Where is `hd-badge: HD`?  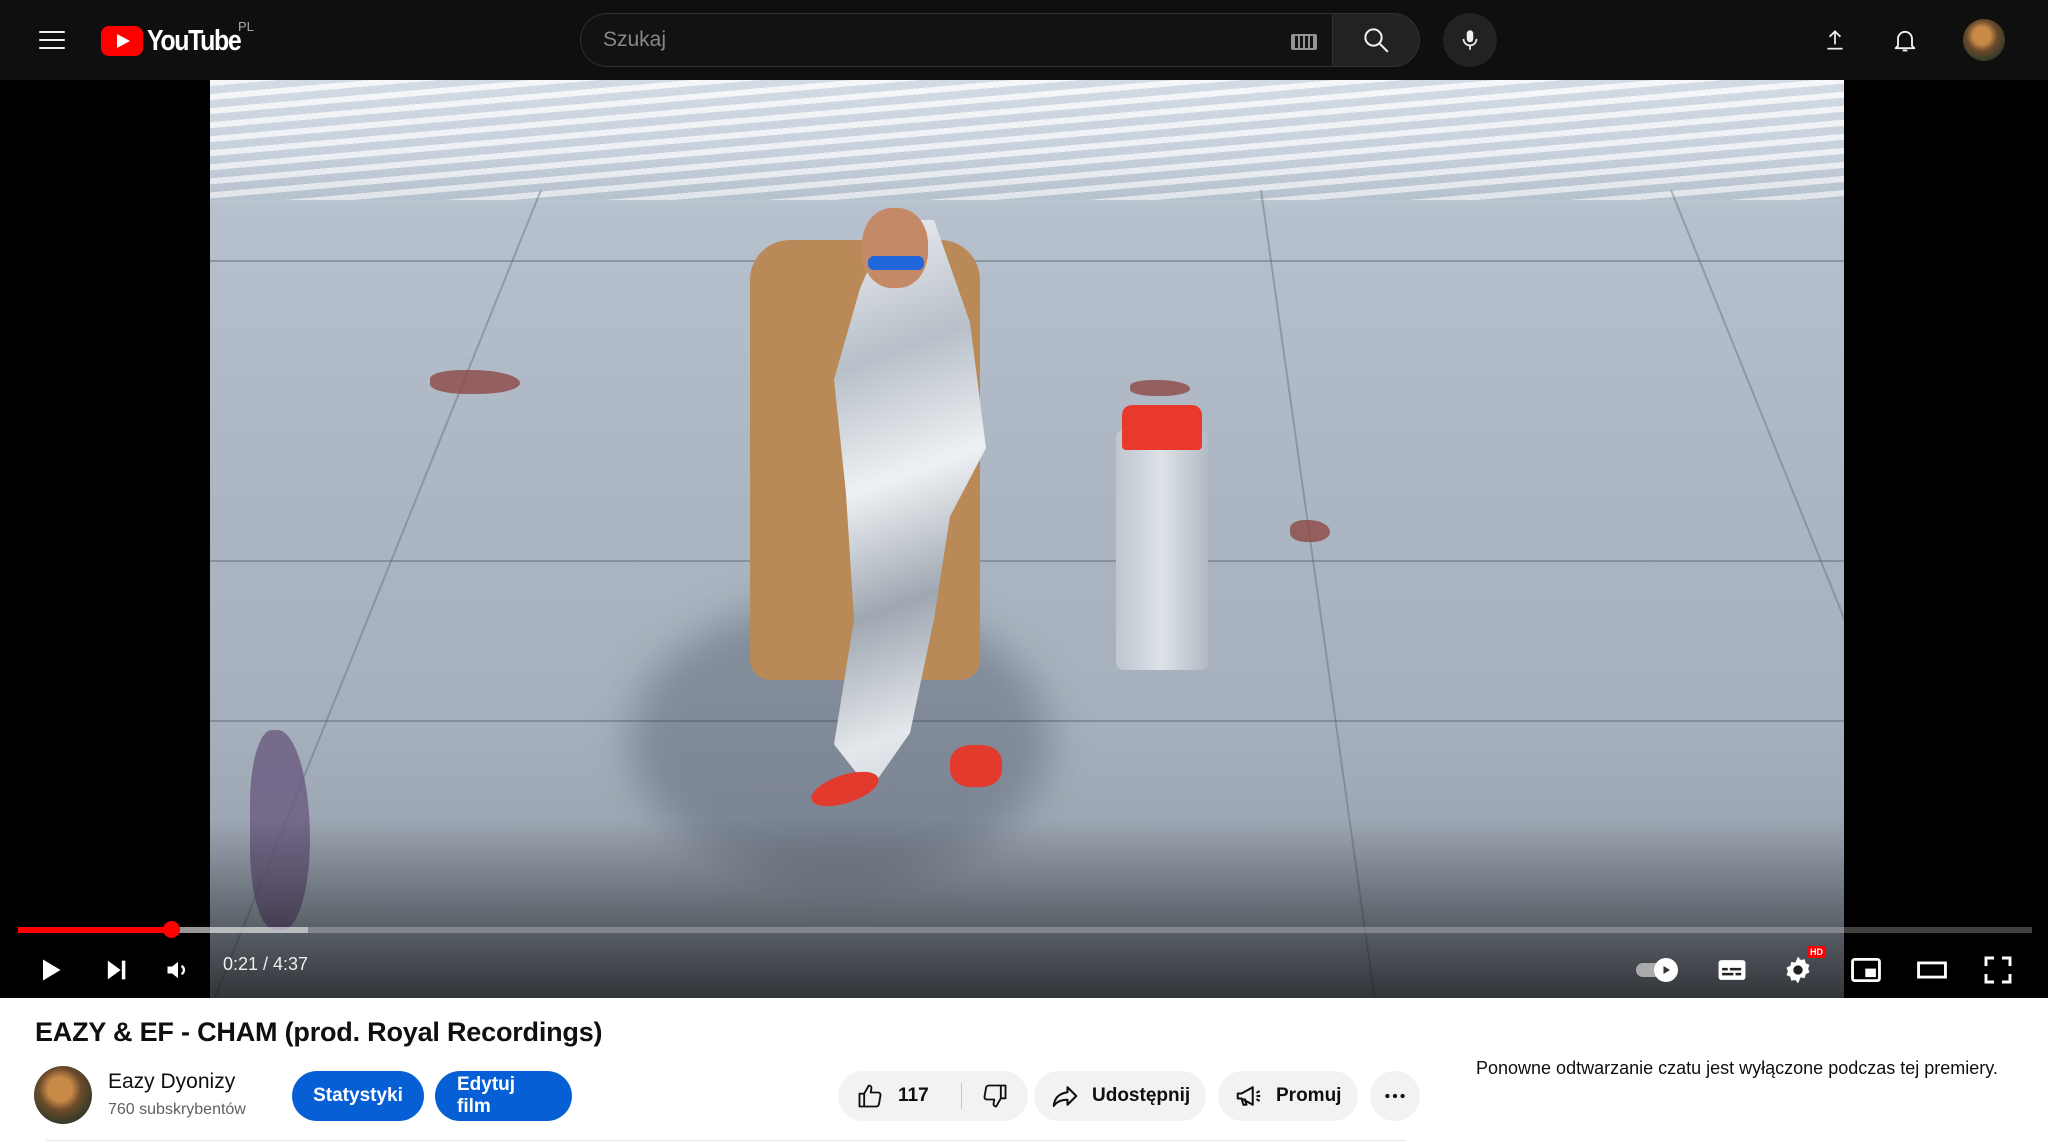
hd-badge: HD is located at coordinates (1816, 952).